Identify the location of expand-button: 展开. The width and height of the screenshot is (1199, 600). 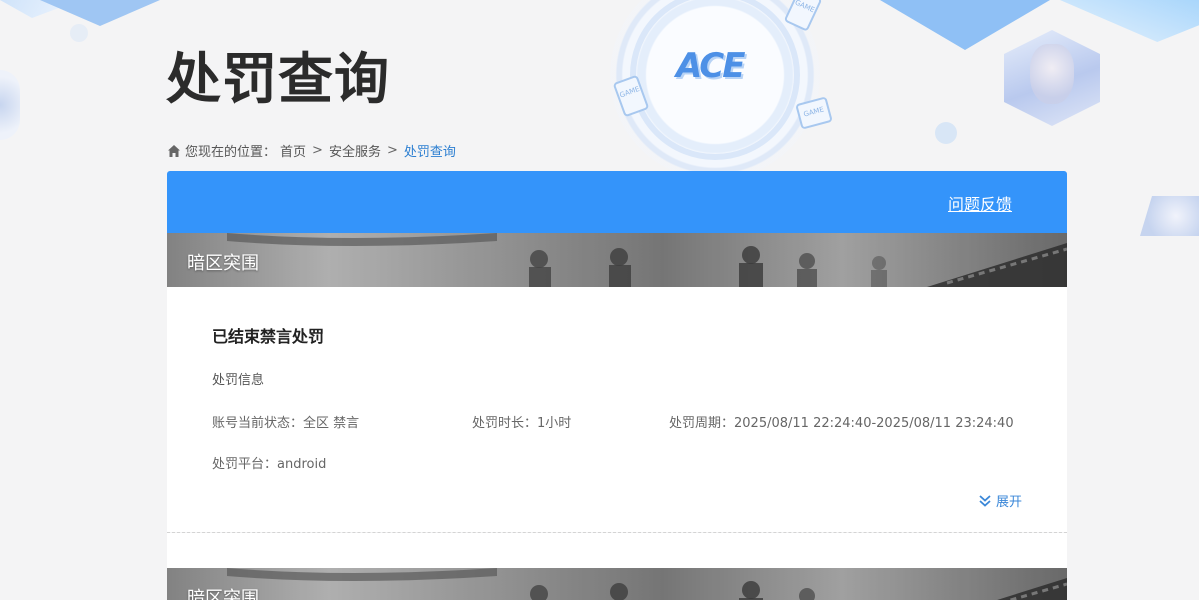
(1000, 500).